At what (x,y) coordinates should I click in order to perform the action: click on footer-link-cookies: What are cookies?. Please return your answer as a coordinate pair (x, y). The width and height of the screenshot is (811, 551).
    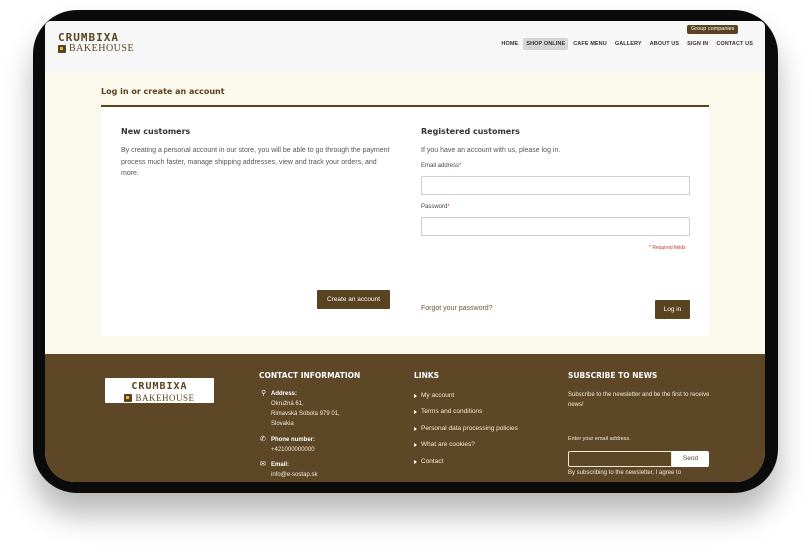
    Looking at the image, I should click on (444, 444).